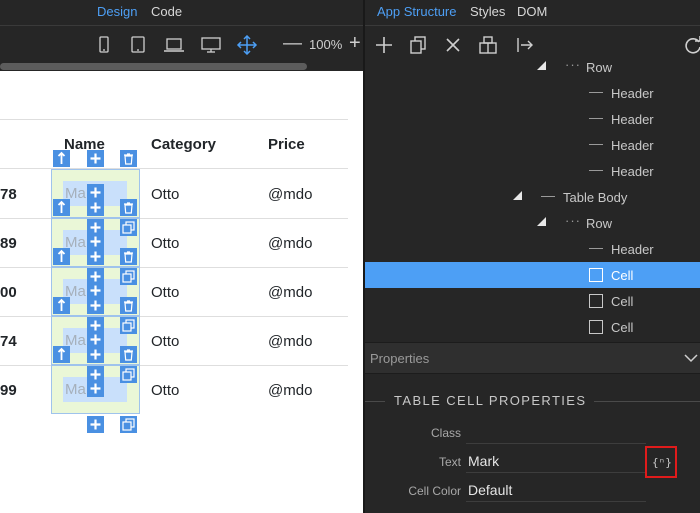 The height and width of the screenshot is (513, 700). I want to click on right-tab-bar: App Structure Styles DOM, so click(532, 12).